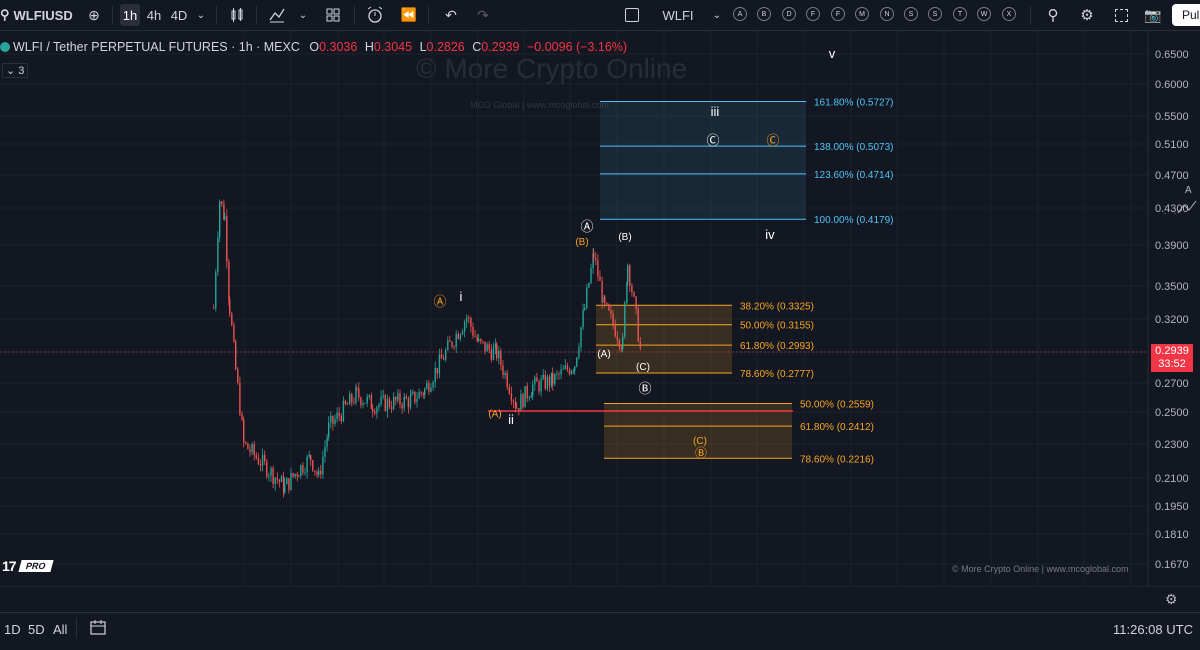 This screenshot has width=1200, height=650. I want to click on chart-layout-name: WLFI, so click(678, 15).